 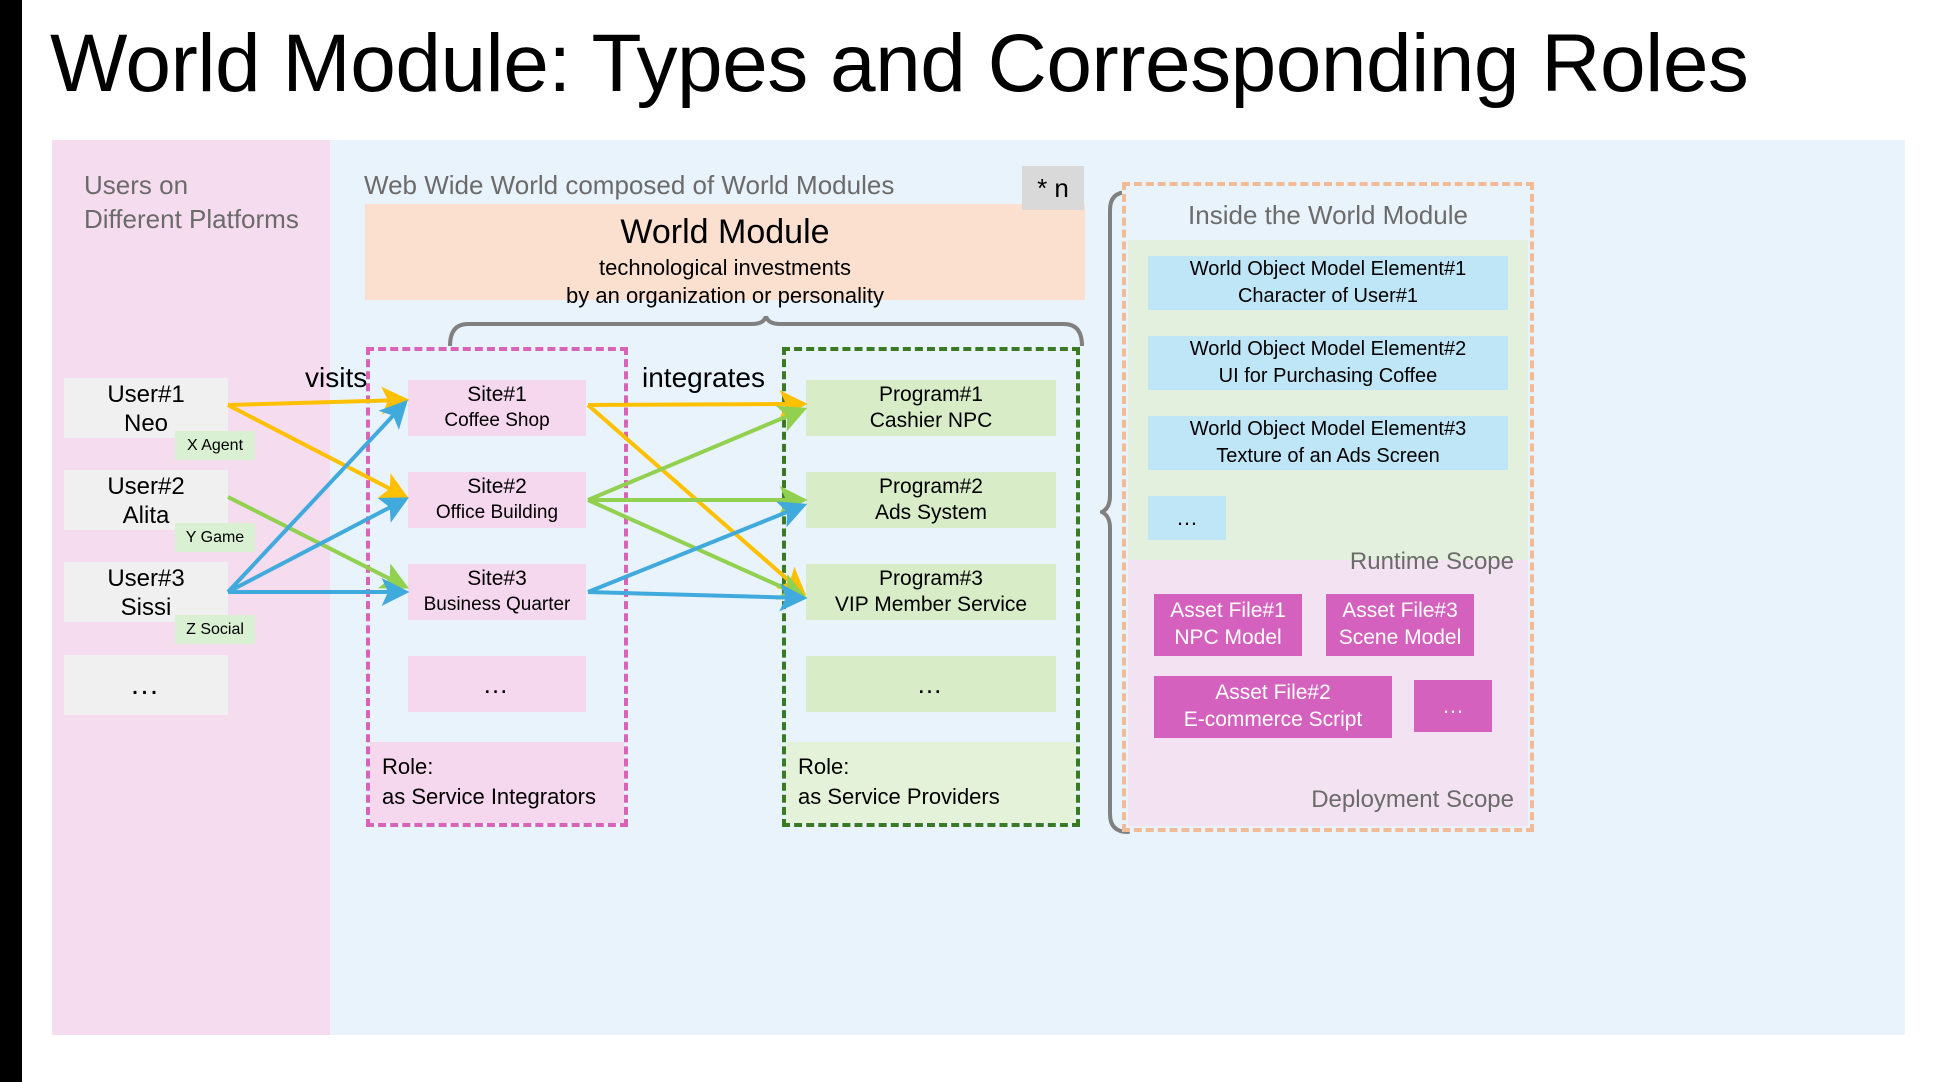 What do you see at coordinates (1328, 376) in the screenshot?
I see `wom-name: UI for Purchasing Coffee` at bounding box center [1328, 376].